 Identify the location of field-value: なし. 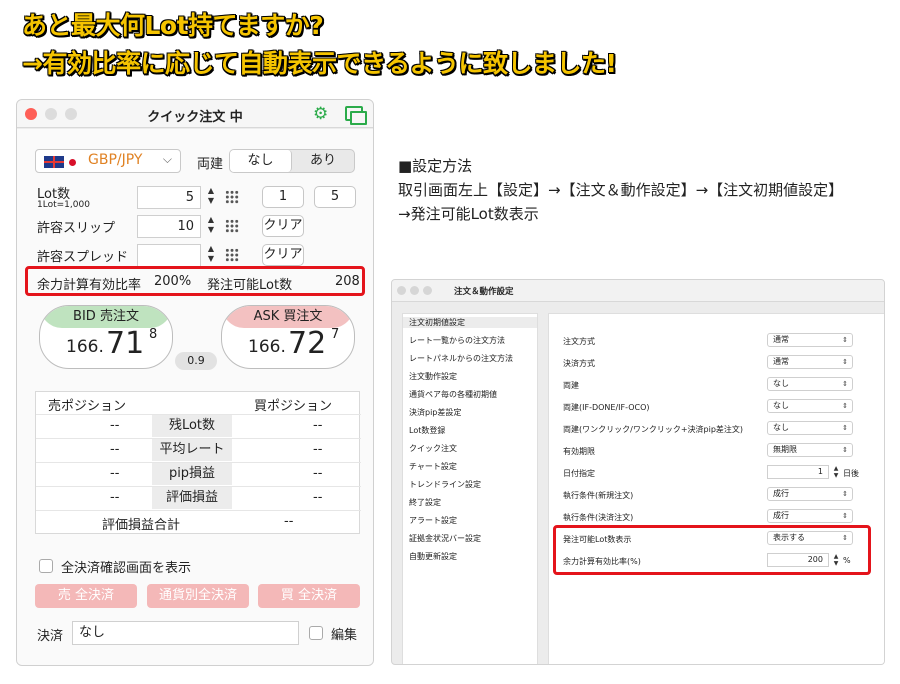
(781, 405).